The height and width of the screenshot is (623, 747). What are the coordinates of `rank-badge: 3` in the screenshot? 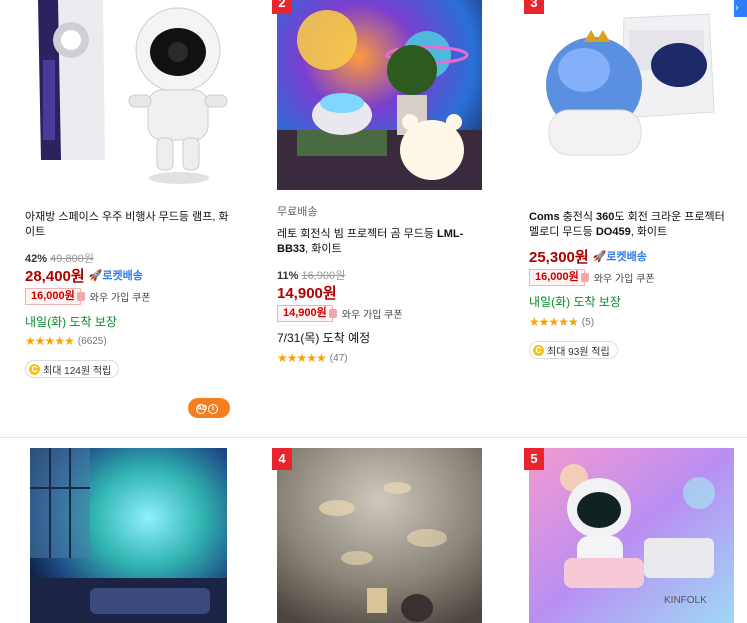 It's located at (534, 7).